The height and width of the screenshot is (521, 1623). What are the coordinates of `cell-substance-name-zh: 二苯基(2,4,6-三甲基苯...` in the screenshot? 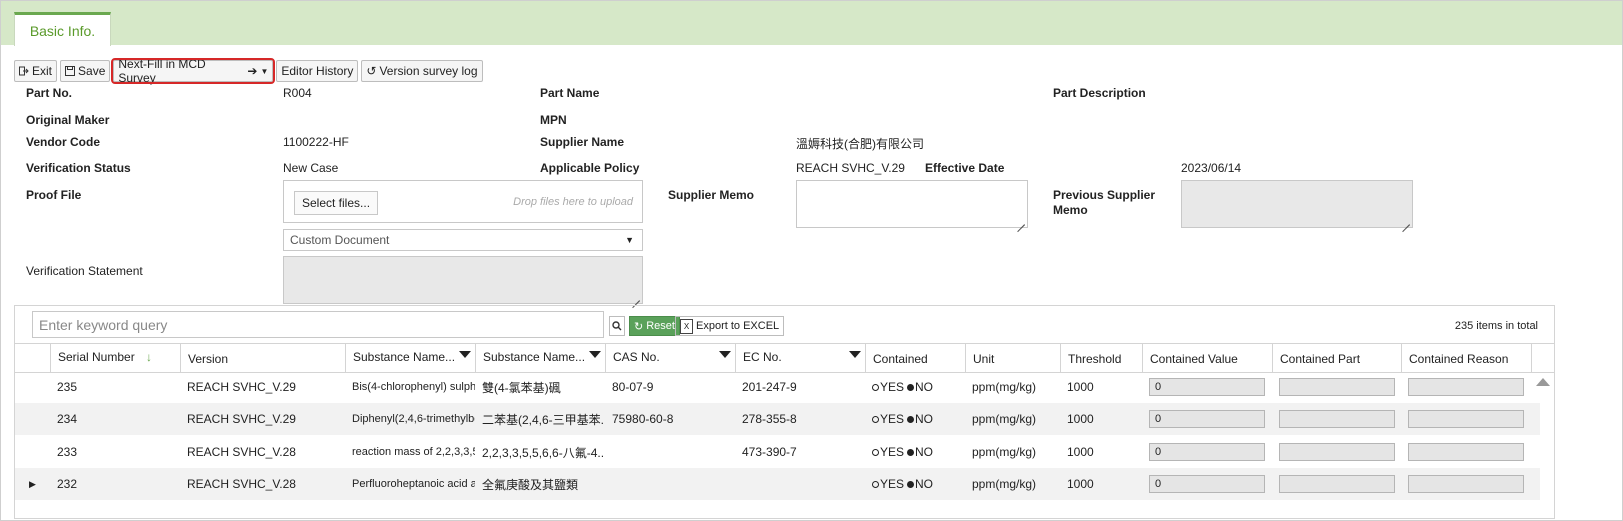 It's located at (543, 419).